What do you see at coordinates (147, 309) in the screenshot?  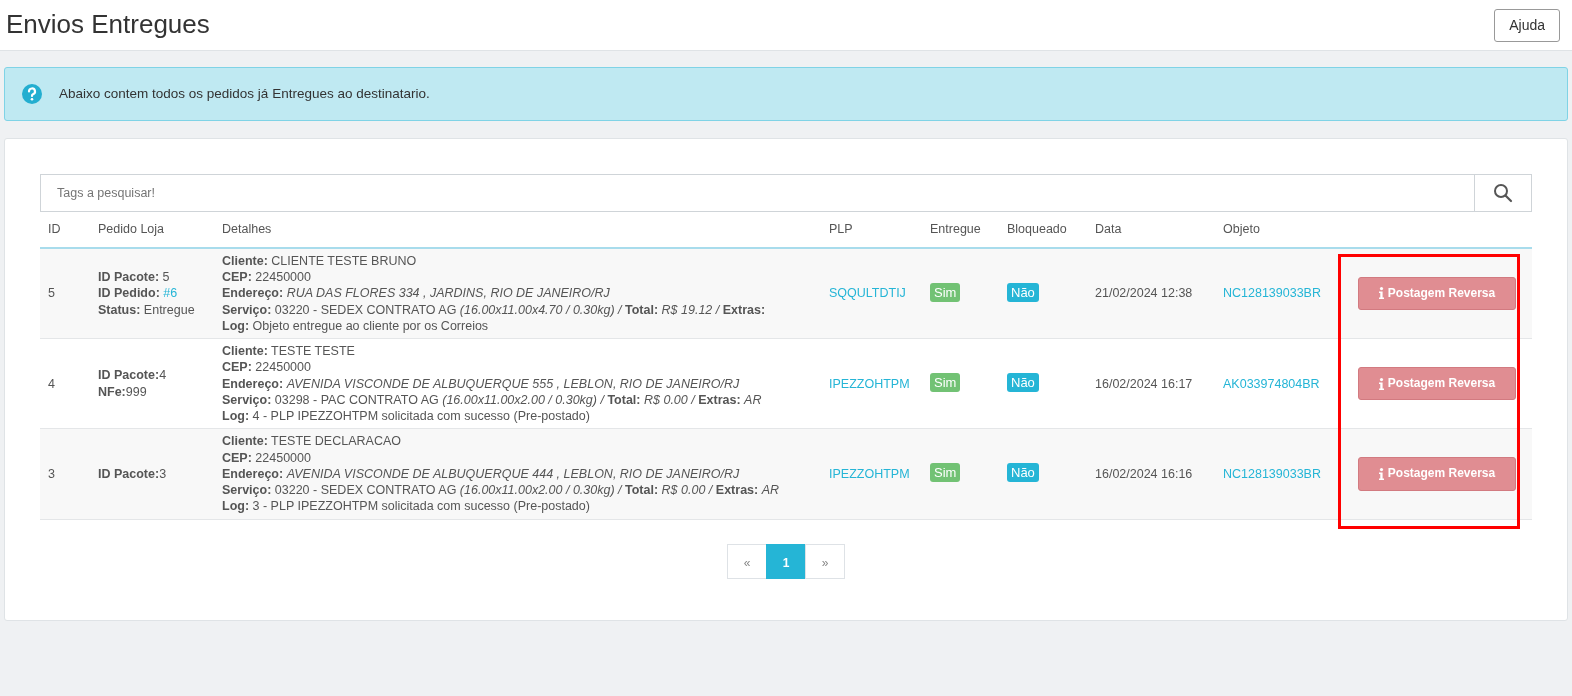 I see `order-line: Status: Entregue` at bounding box center [147, 309].